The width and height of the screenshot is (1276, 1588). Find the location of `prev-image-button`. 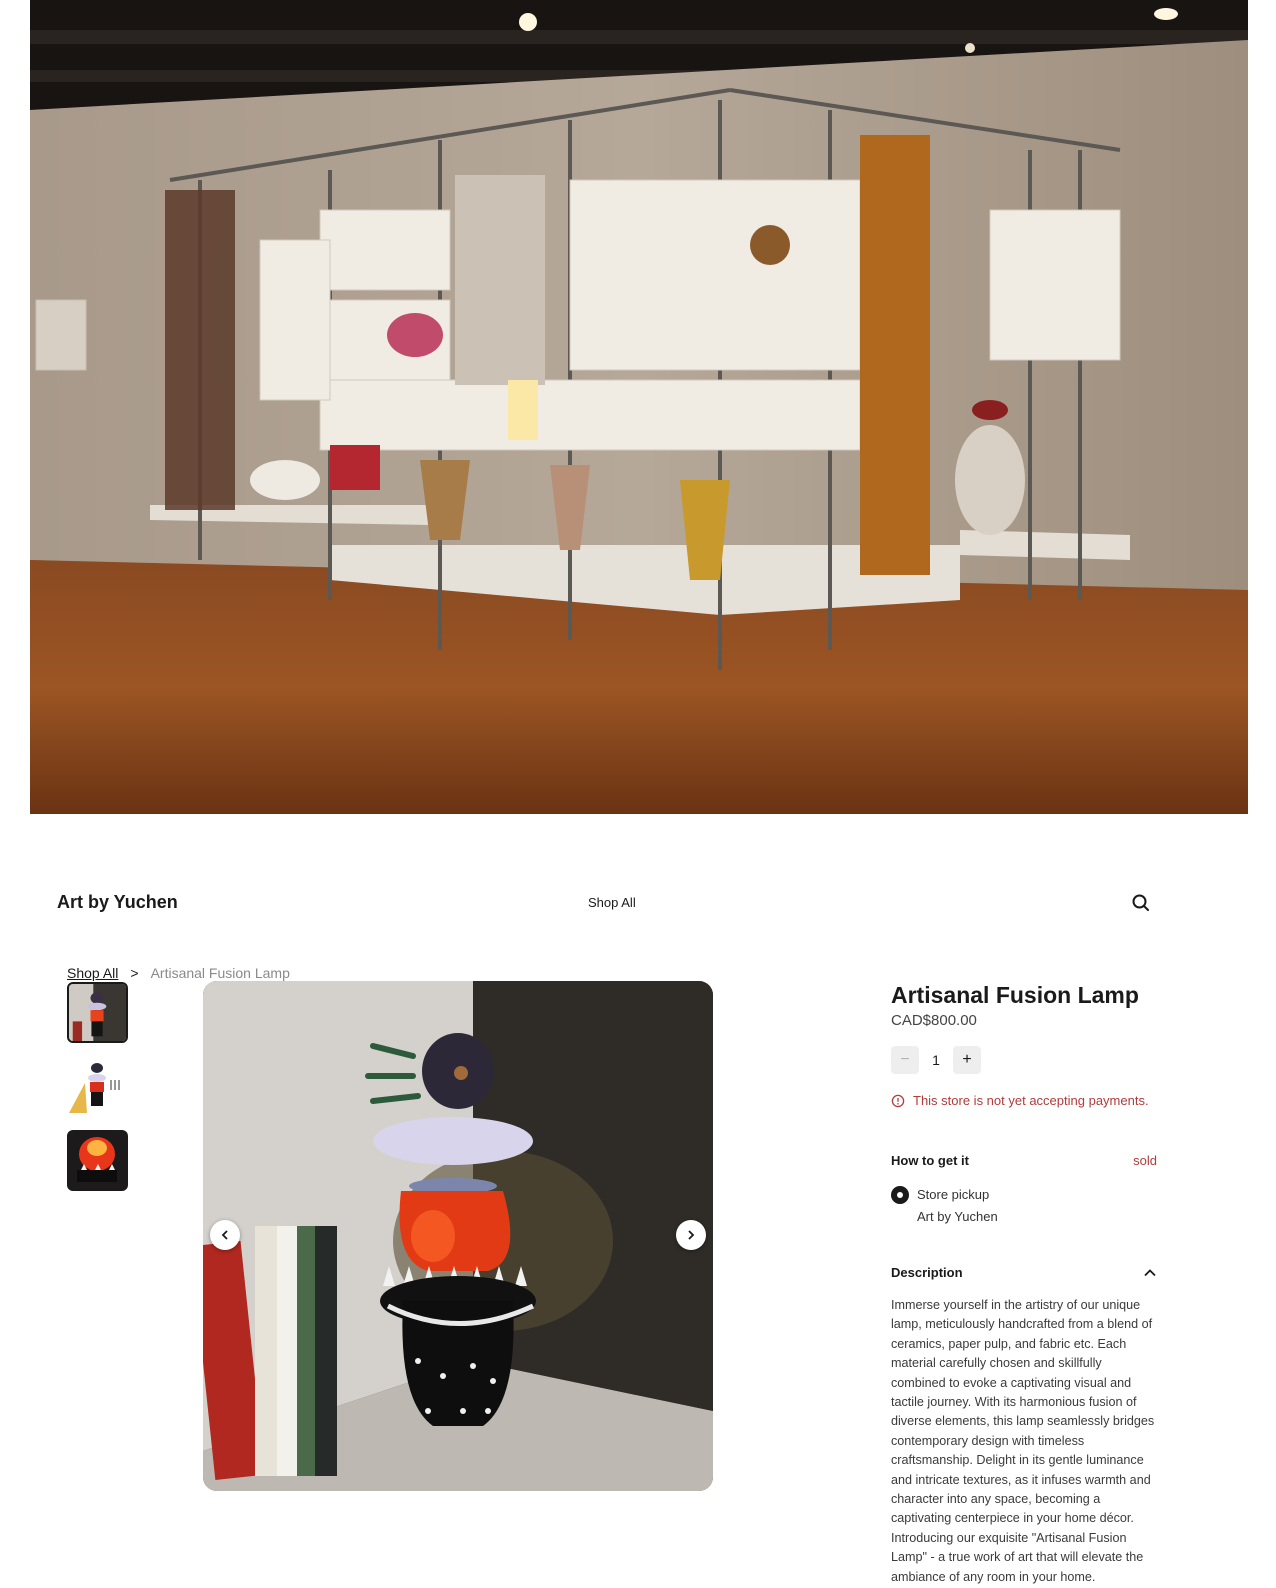

prev-image-button is located at coordinates (225, 1235).